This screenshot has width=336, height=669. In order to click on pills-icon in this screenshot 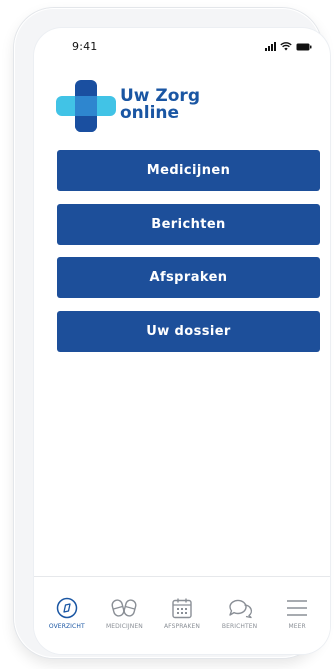, I will do `click(124, 608)`.